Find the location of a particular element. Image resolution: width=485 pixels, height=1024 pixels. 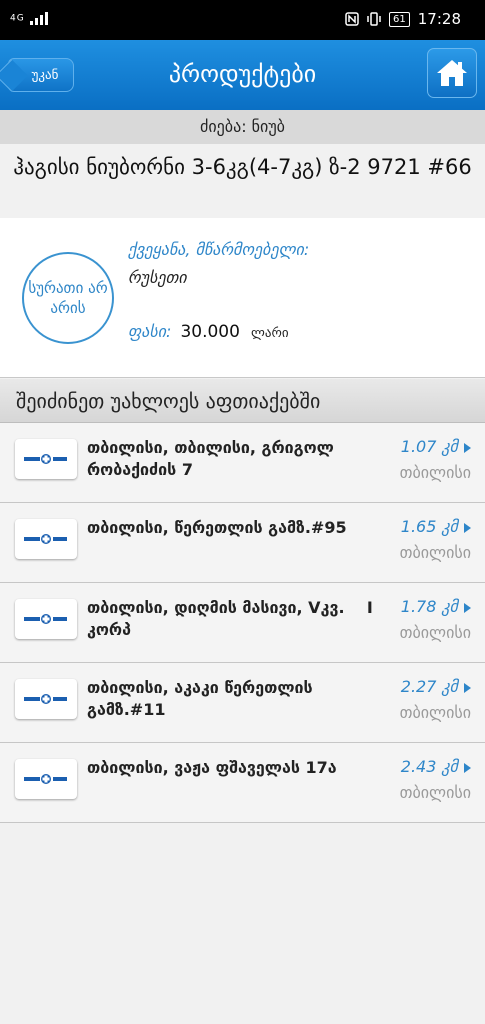

distance-text: 1.07 კმ is located at coordinates (429, 446).